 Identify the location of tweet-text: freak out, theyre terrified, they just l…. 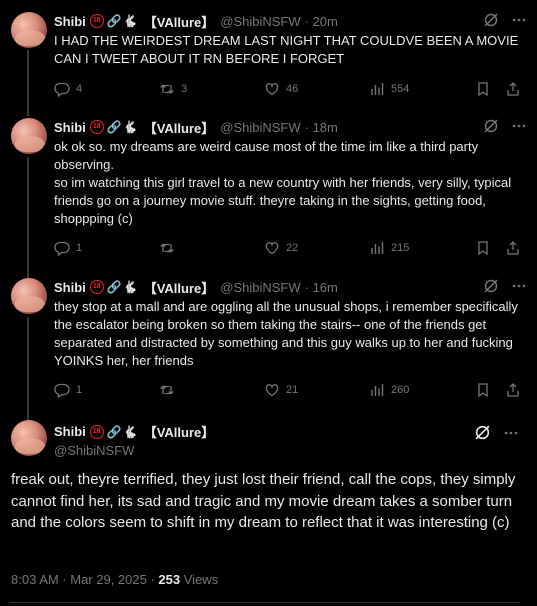
(263, 501).